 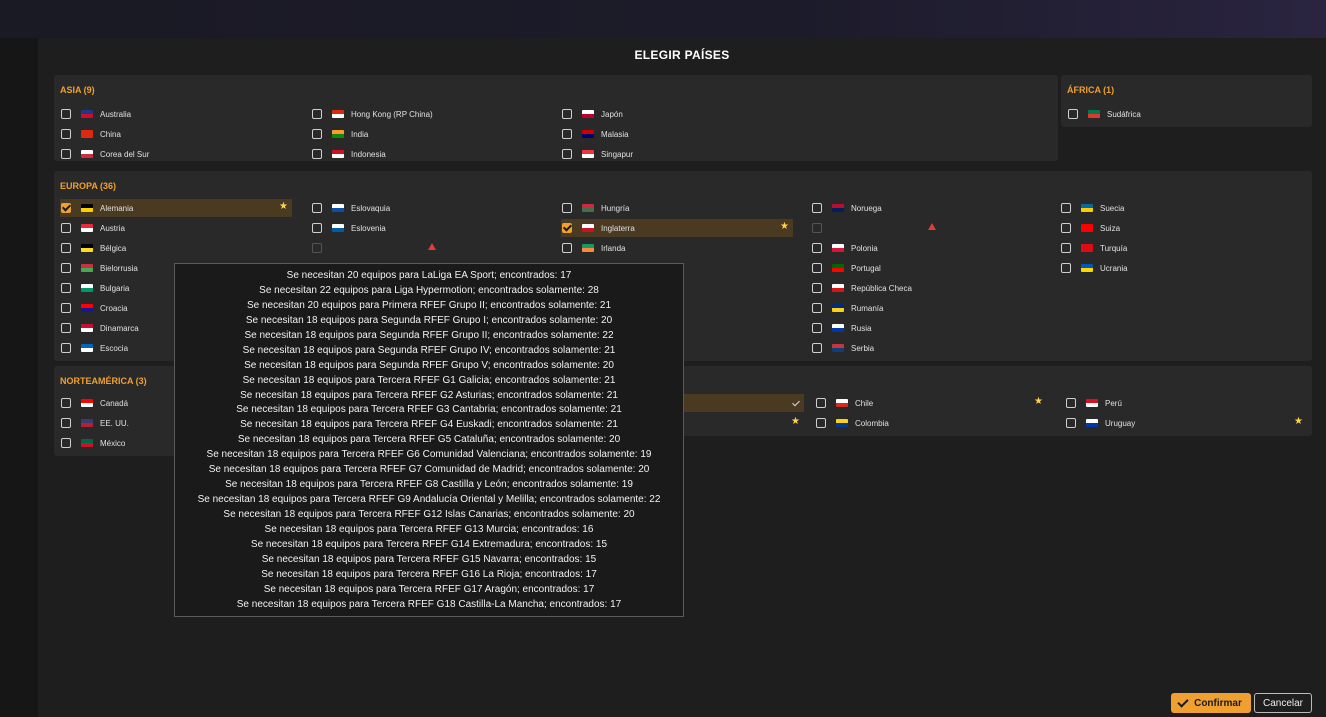 I want to click on country-row: Portugal, so click(x=927, y=268).